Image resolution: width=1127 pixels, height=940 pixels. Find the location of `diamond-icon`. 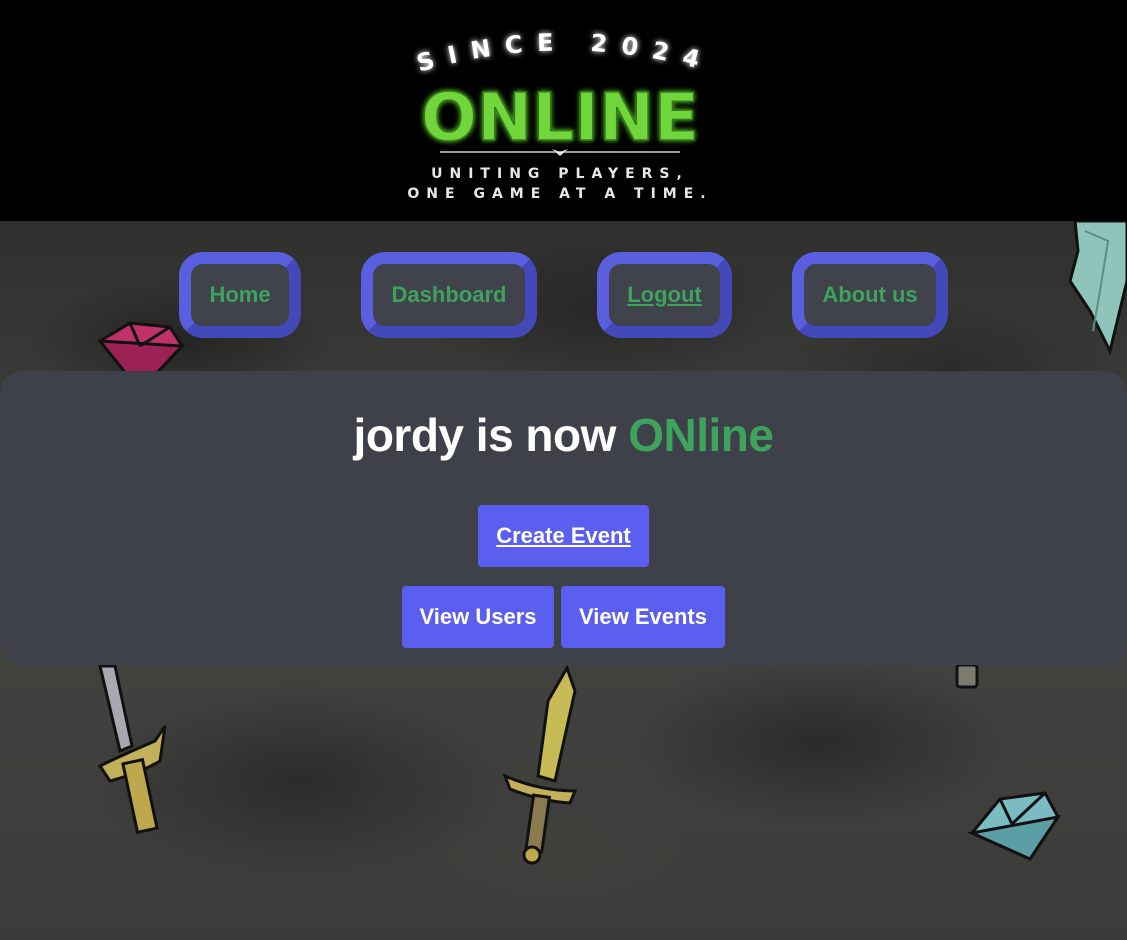

diamond-icon is located at coordinates (1014, 826).